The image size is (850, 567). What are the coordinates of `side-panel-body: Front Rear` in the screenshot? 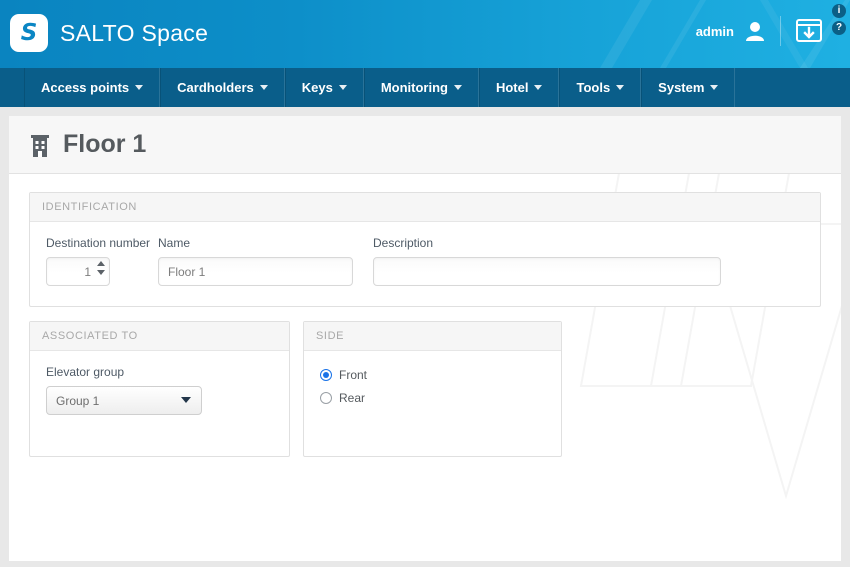 It's located at (432, 403).